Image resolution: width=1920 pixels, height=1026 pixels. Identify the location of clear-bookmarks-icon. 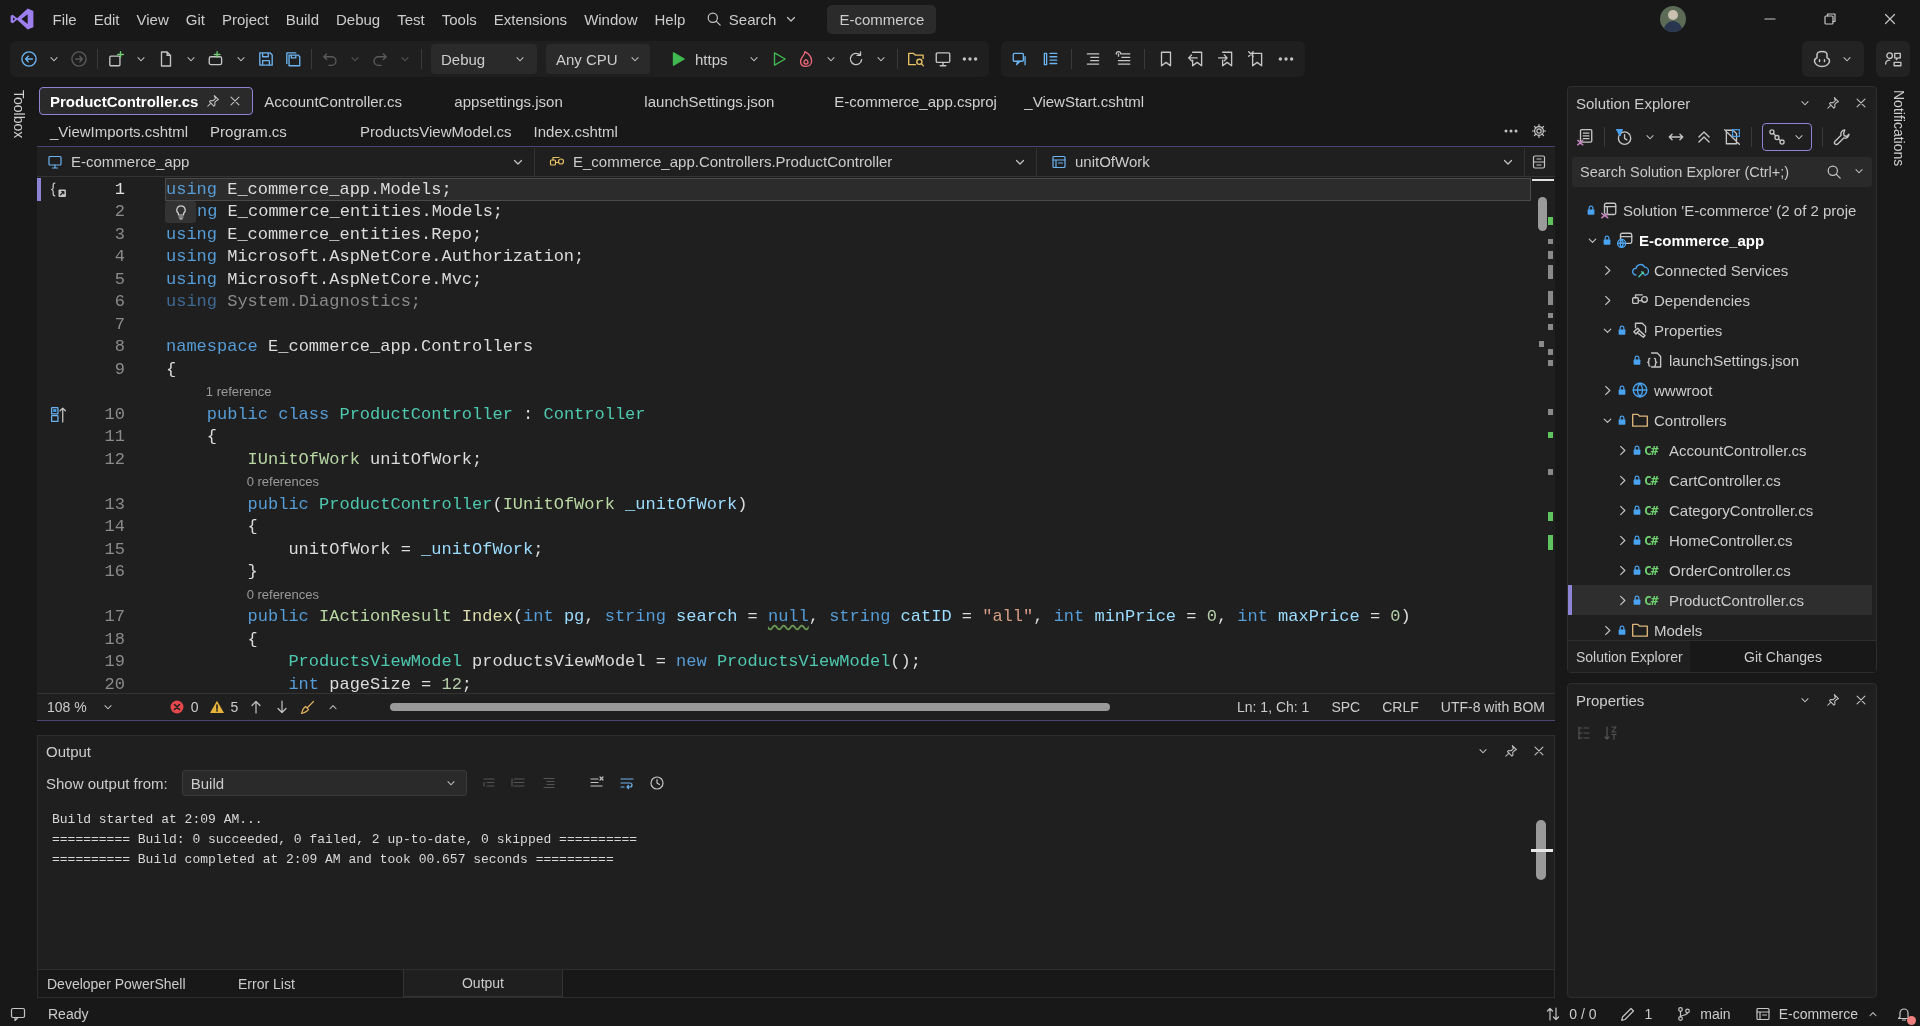
(1255, 59).